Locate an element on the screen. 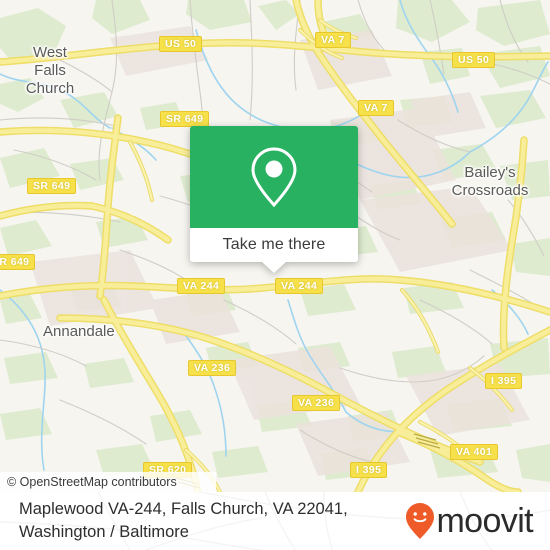 Image resolution: width=550 pixels, height=550 pixels. road-shield-sr-649-west: SR 649 is located at coordinates (52, 186).